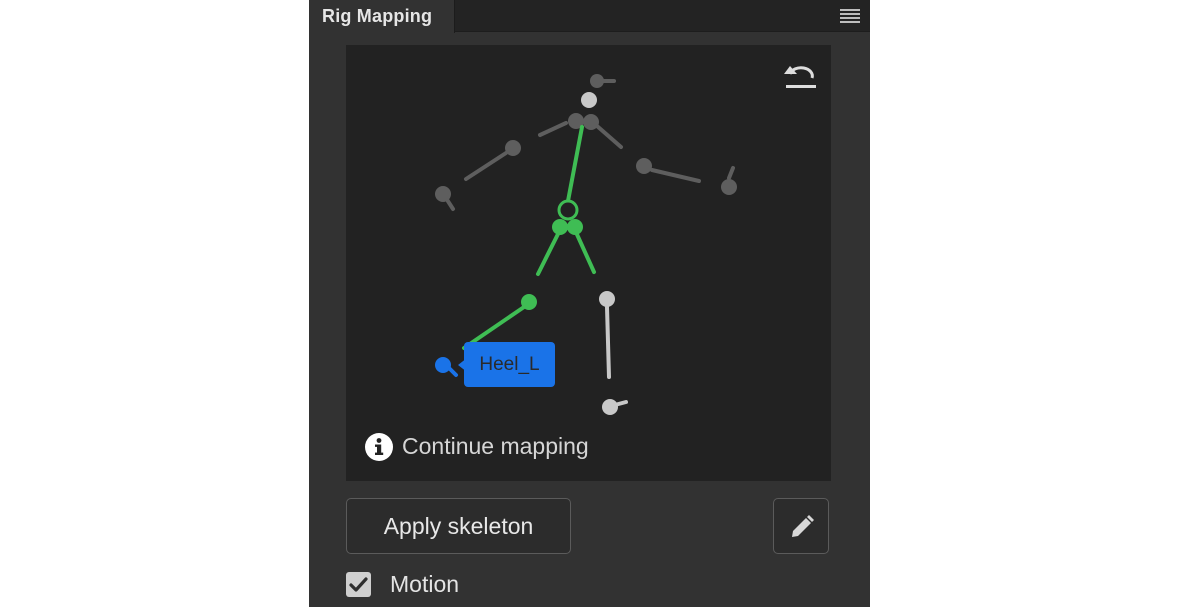  I want to click on checkmark-icon, so click(358, 584).